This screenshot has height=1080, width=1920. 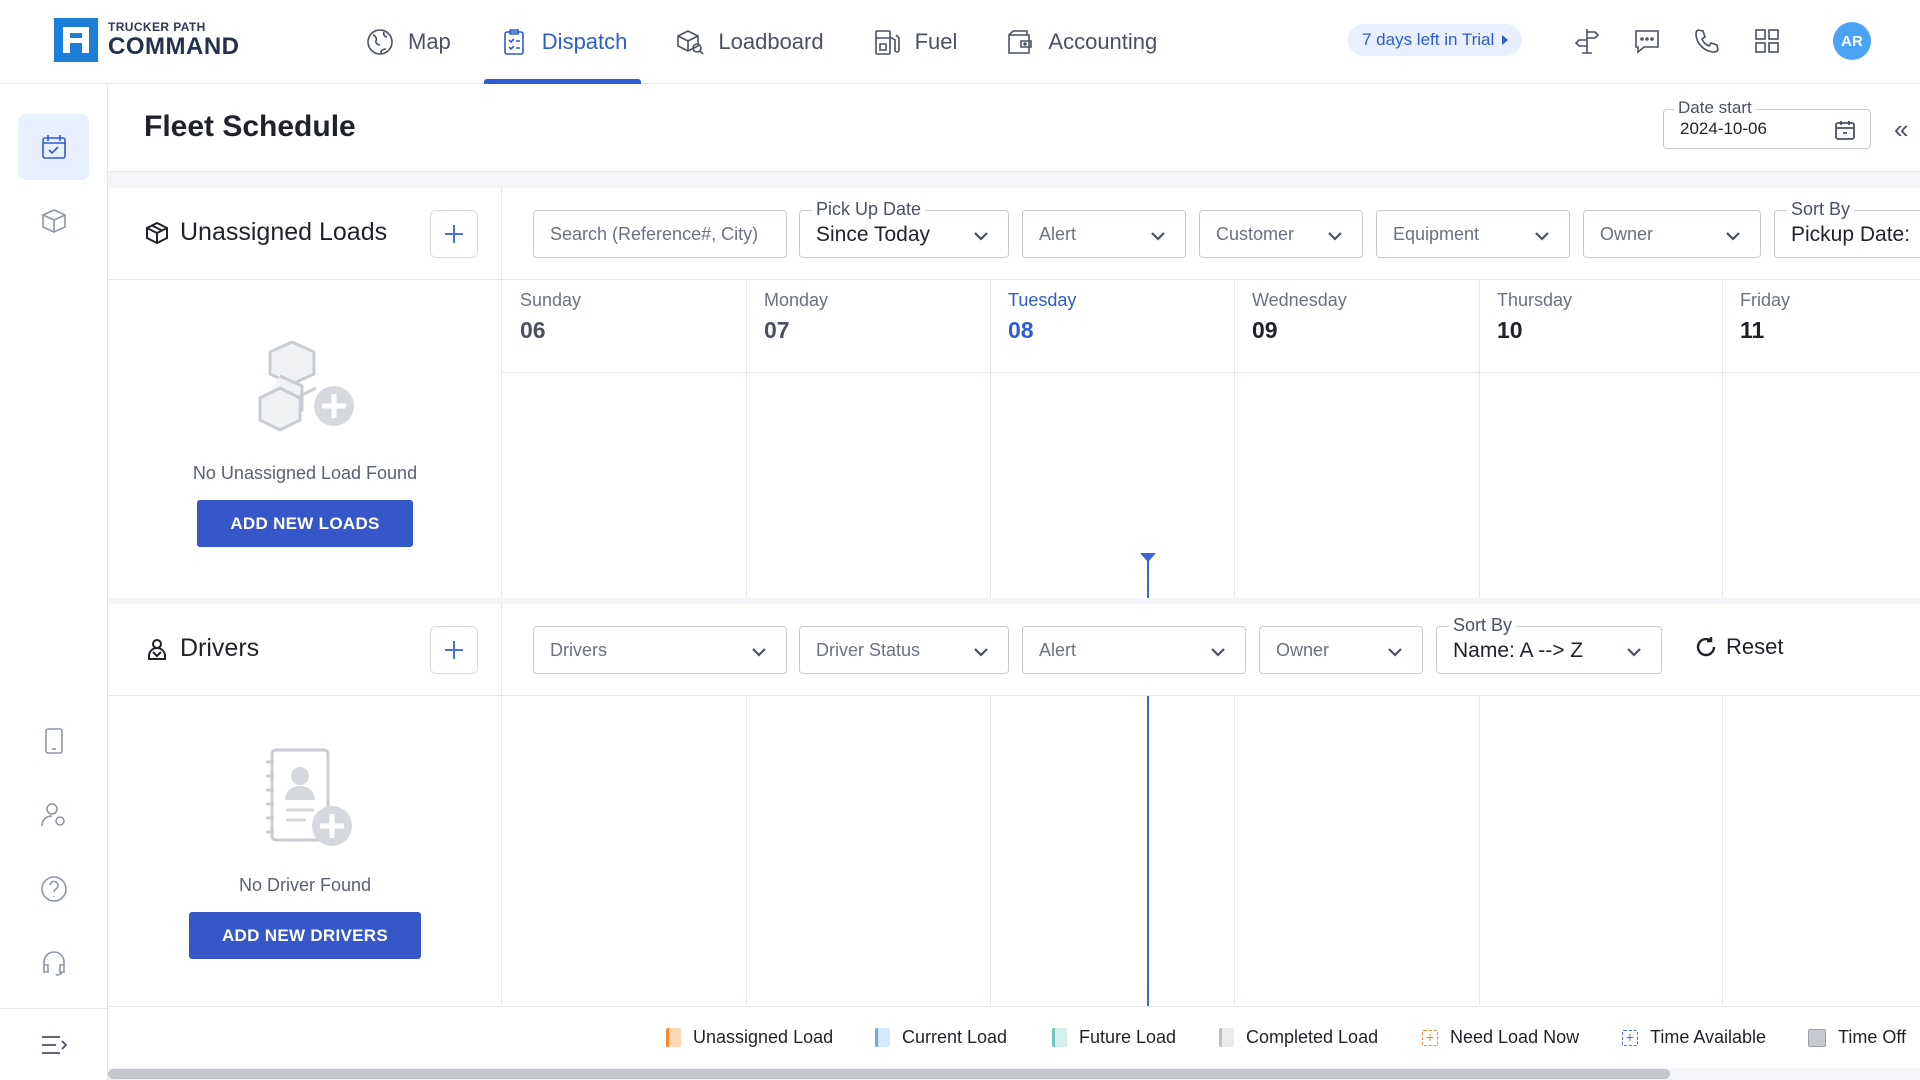 I want to click on apps-grid-icon, so click(x=1767, y=41).